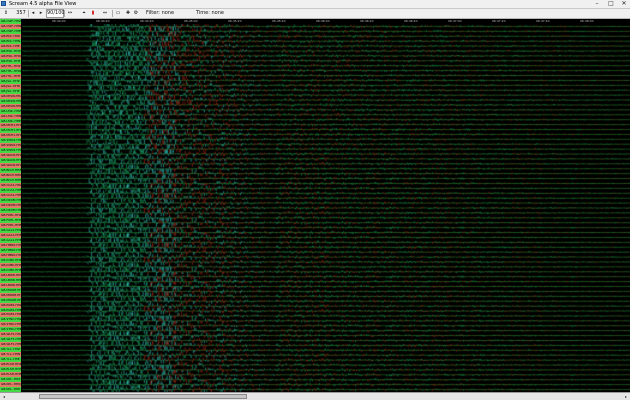 This screenshot has width=630, height=400. What do you see at coordinates (33, 13) in the screenshot?
I see `step-back-button: ◂` at bounding box center [33, 13].